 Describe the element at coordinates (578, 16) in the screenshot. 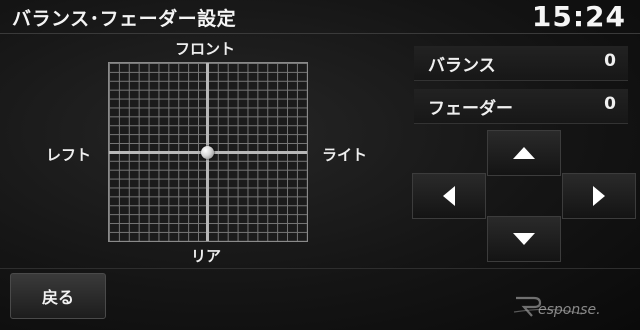

I see `clock: 15:24` at that location.